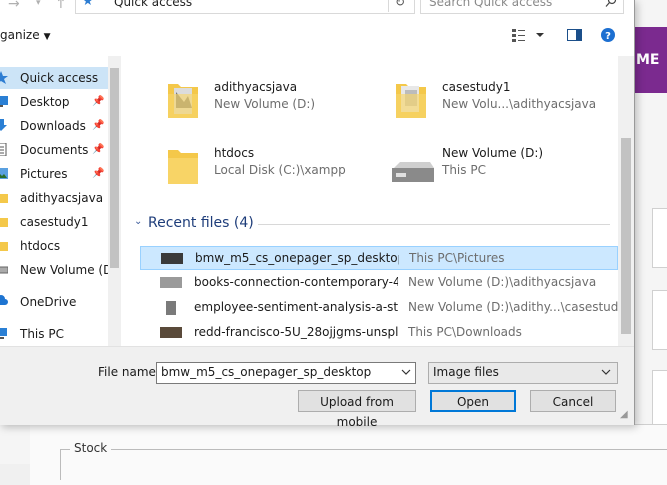  What do you see at coordinates (256, 87) in the screenshot?
I see `tile-title: adithyacsjava` at bounding box center [256, 87].